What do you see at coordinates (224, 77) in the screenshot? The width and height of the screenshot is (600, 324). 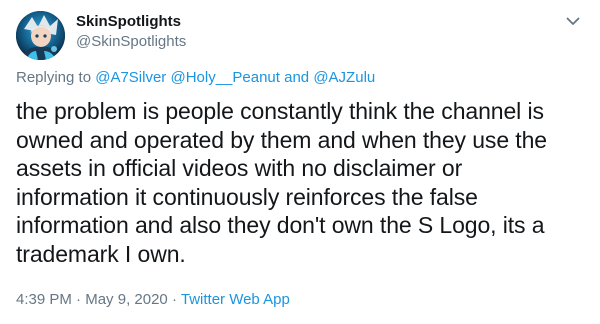 I see `mention-link: @Holy__Peanut` at bounding box center [224, 77].